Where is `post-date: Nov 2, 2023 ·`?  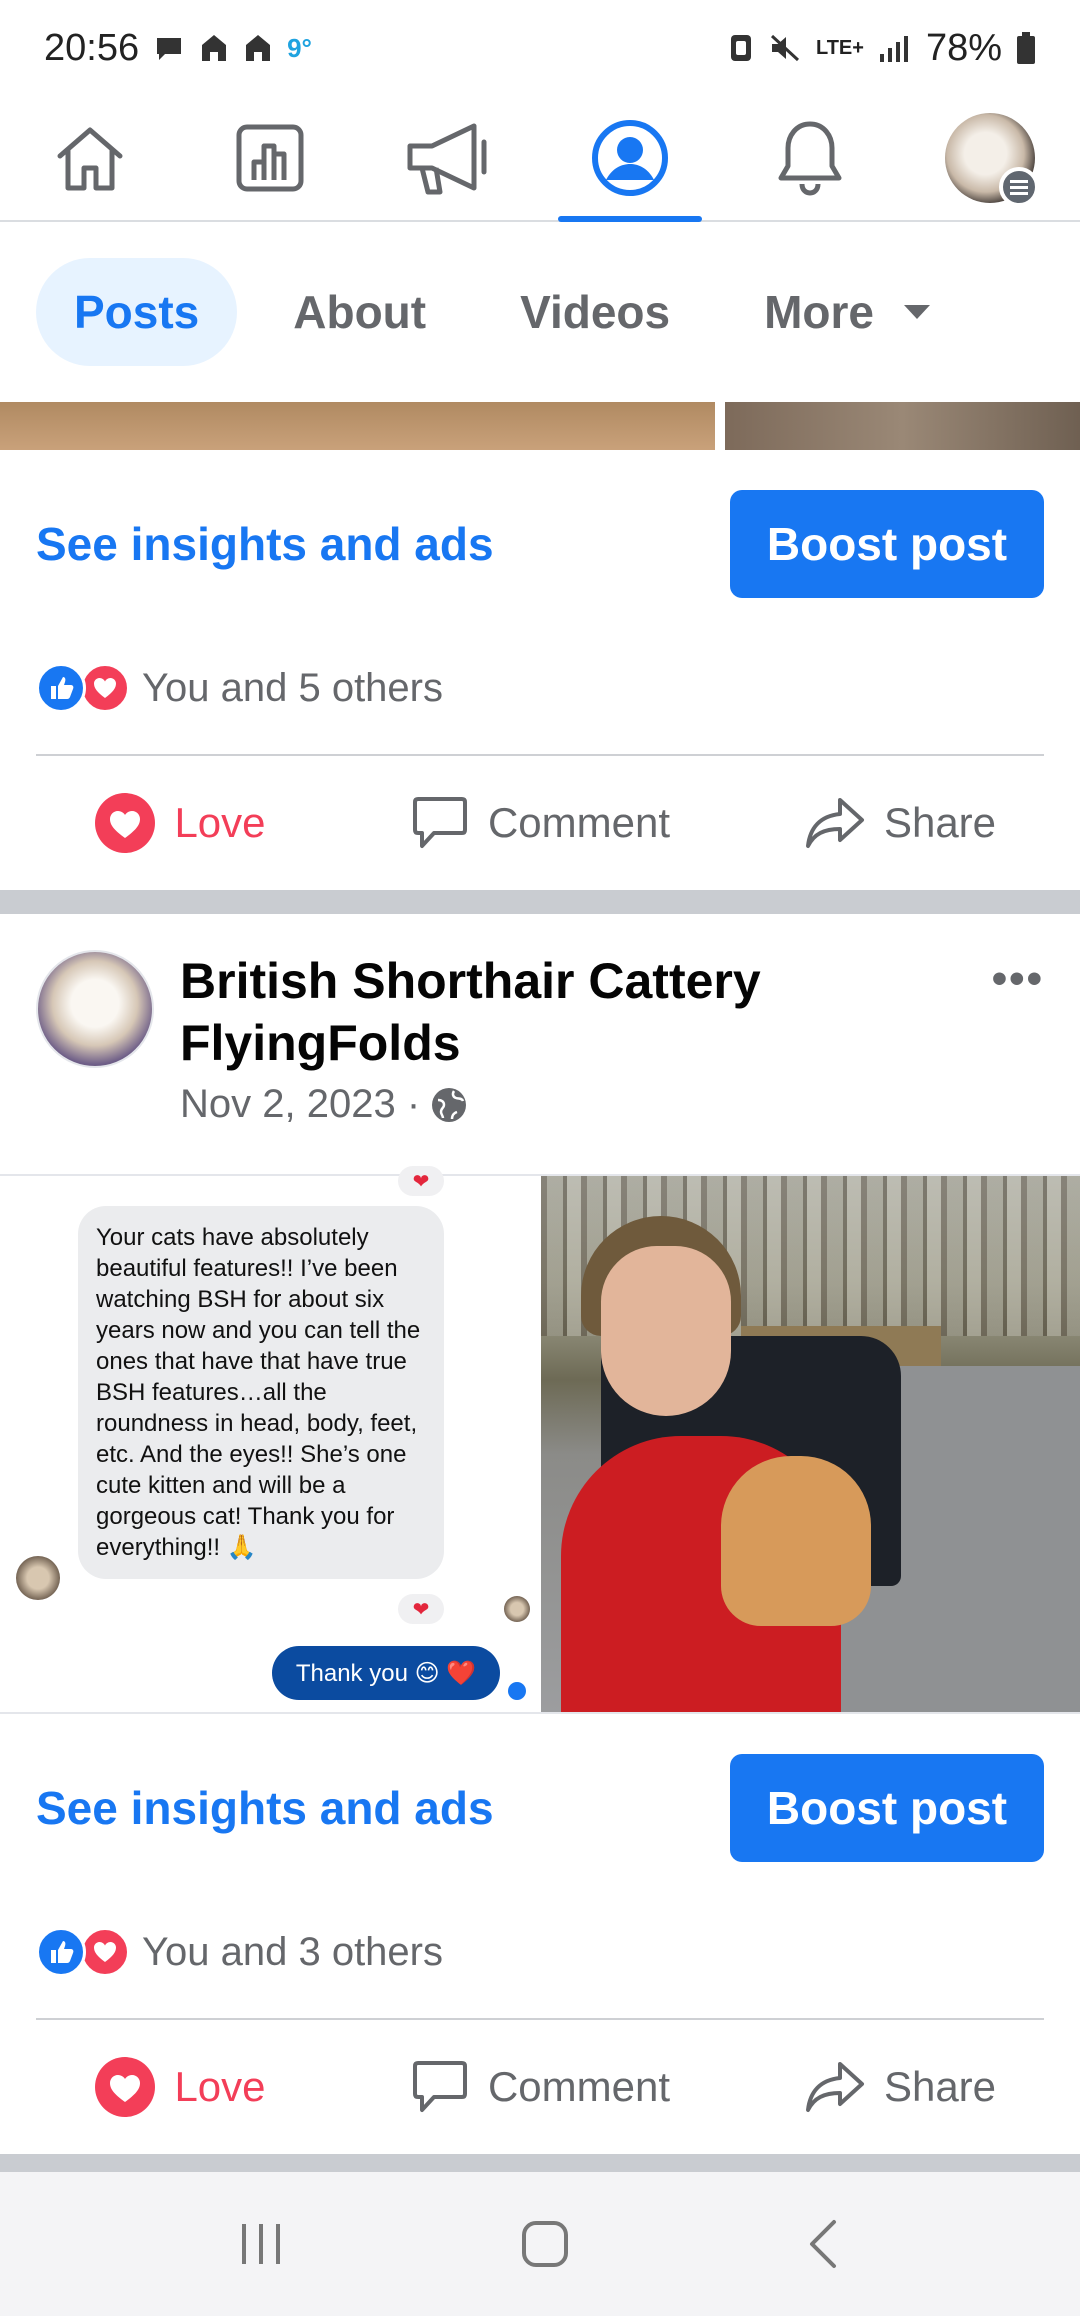 post-date: Nov 2, 2023 · is located at coordinates (300, 1104).